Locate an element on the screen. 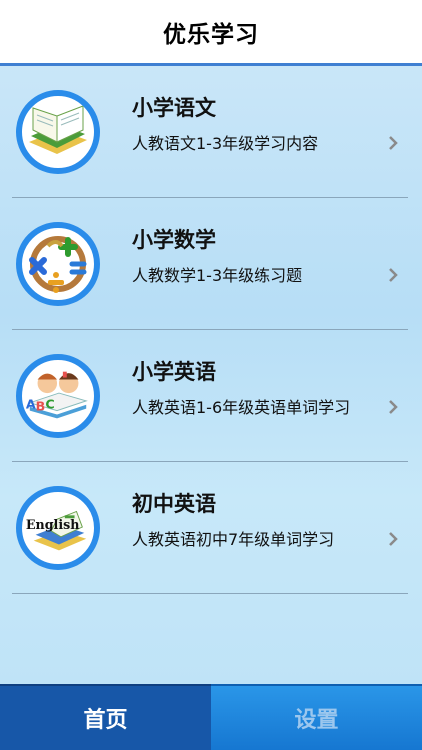 The width and height of the screenshot is (422, 750). app-title: 优乐学习 is located at coordinates (211, 34).